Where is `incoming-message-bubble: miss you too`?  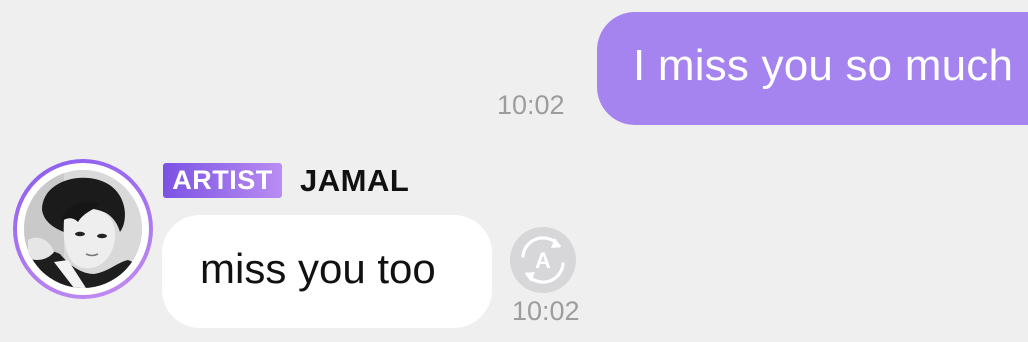
incoming-message-bubble: miss you too is located at coordinates (327, 271).